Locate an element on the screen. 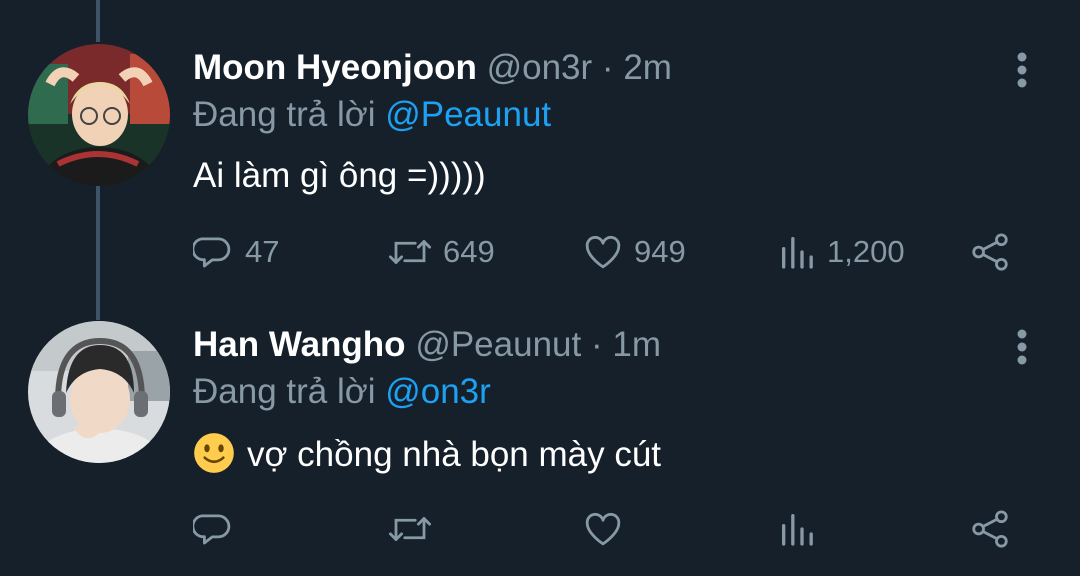 This screenshot has width=1080, height=576. retweet-button is located at coordinates (415, 529).